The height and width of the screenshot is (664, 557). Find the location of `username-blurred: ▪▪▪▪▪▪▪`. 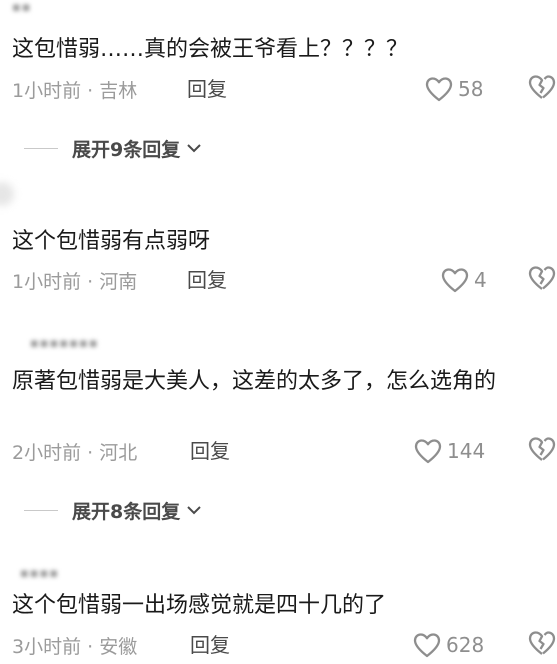

username-blurred: ▪▪▪▪▪▪▪ is located at coordinates (64, 343).